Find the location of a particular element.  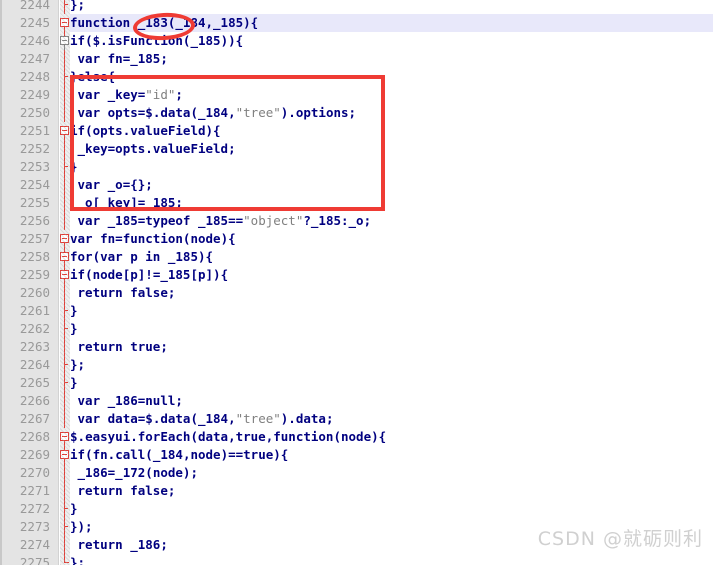

code-line: 2245 function _183(_184,_185){ is located at coordinates (356, 23).